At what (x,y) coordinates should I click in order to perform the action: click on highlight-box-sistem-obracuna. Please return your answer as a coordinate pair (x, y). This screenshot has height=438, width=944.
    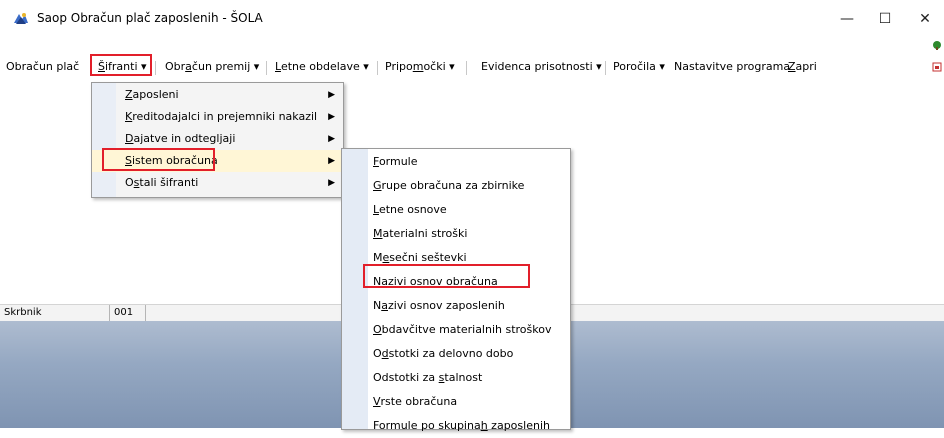
    Looking at the image, I should click on (158, 159).